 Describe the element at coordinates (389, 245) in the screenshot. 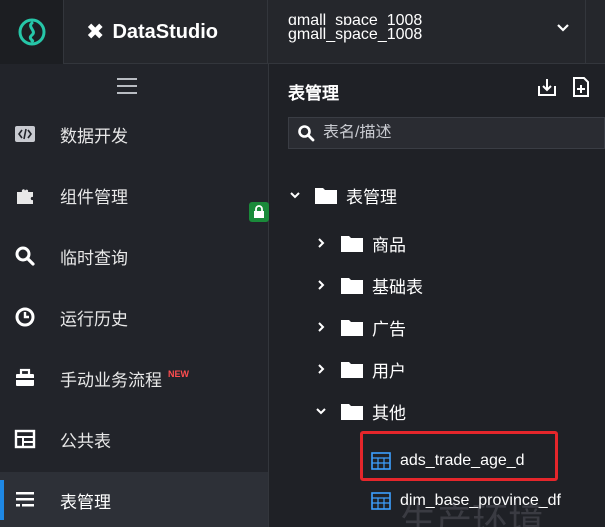

I see `tree-label: 商品` at that location.